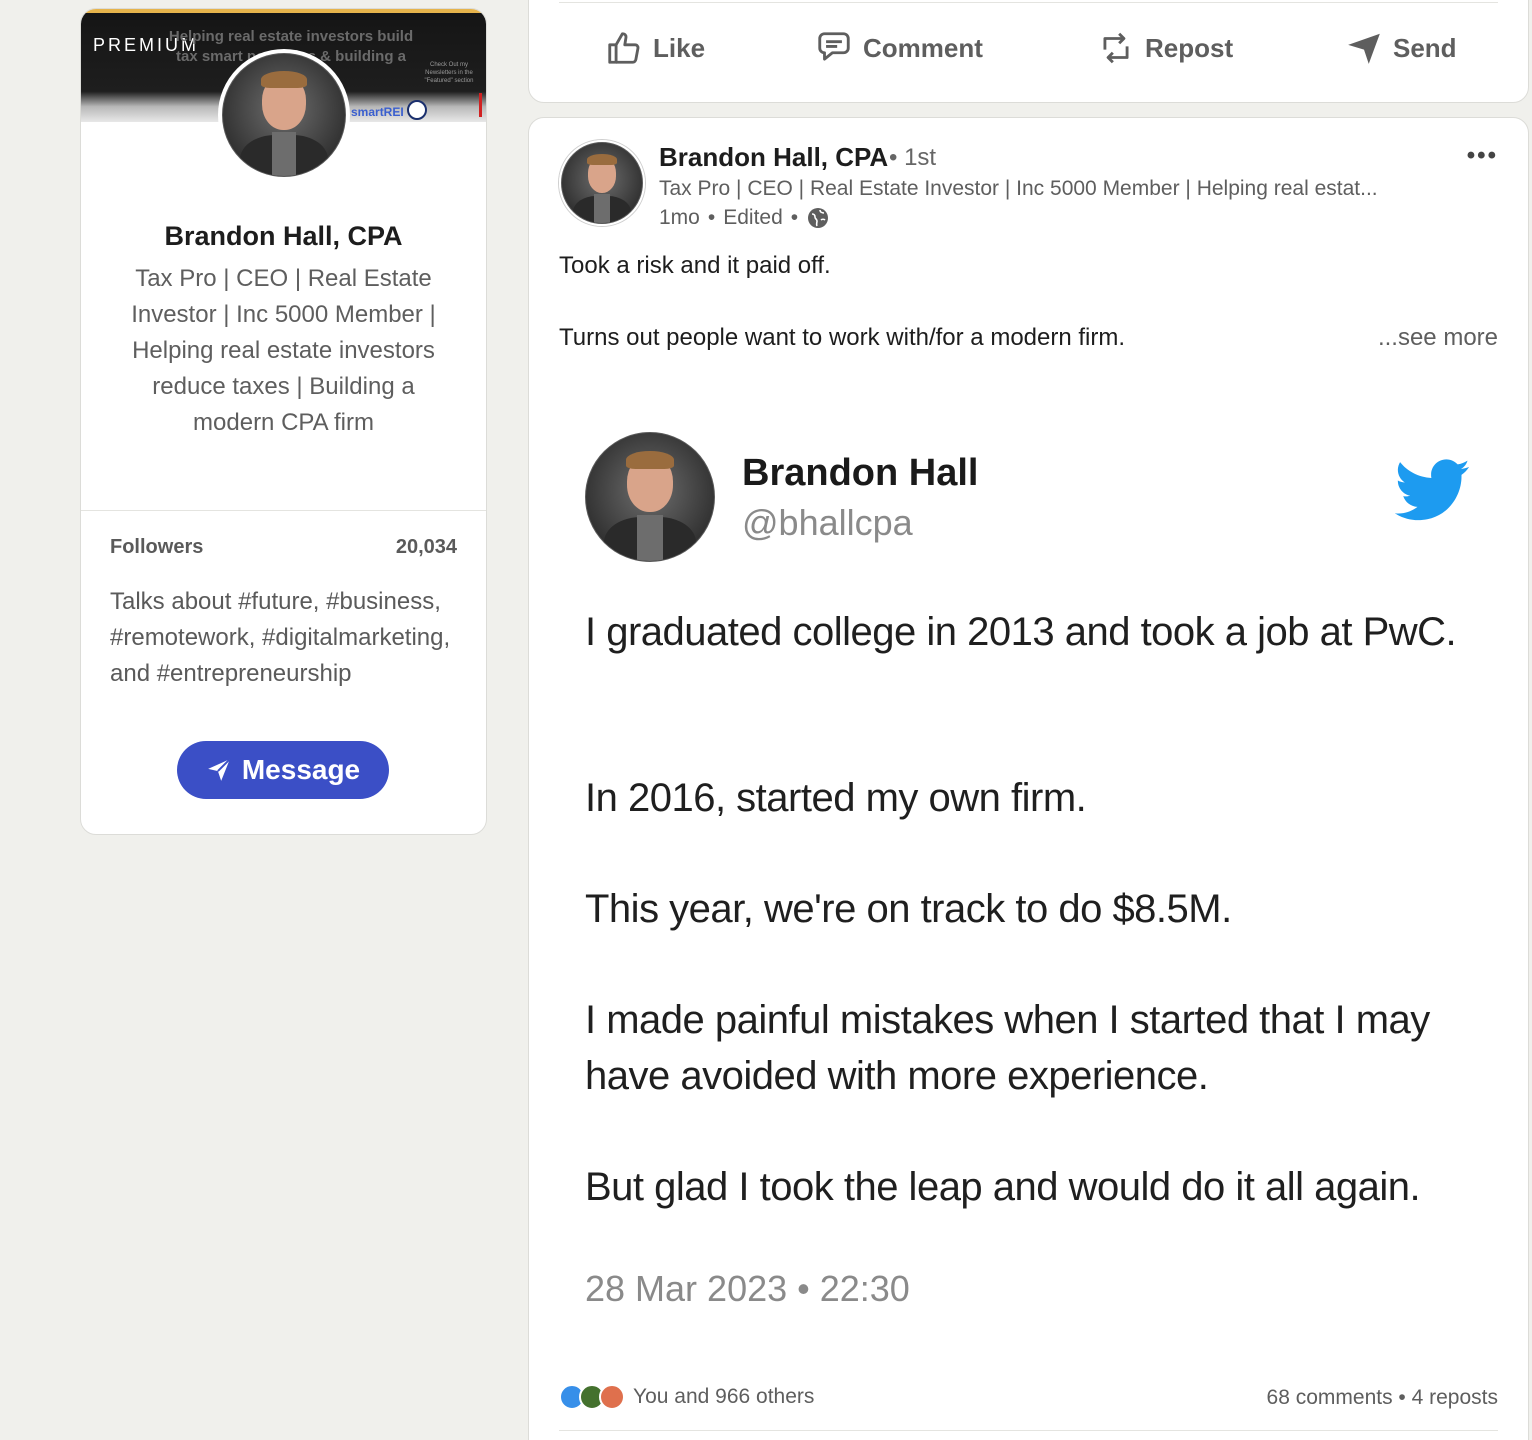 The height and width of the screenshot is (1440, 1532). I want to click on like-button: Like, so click(655, 48).